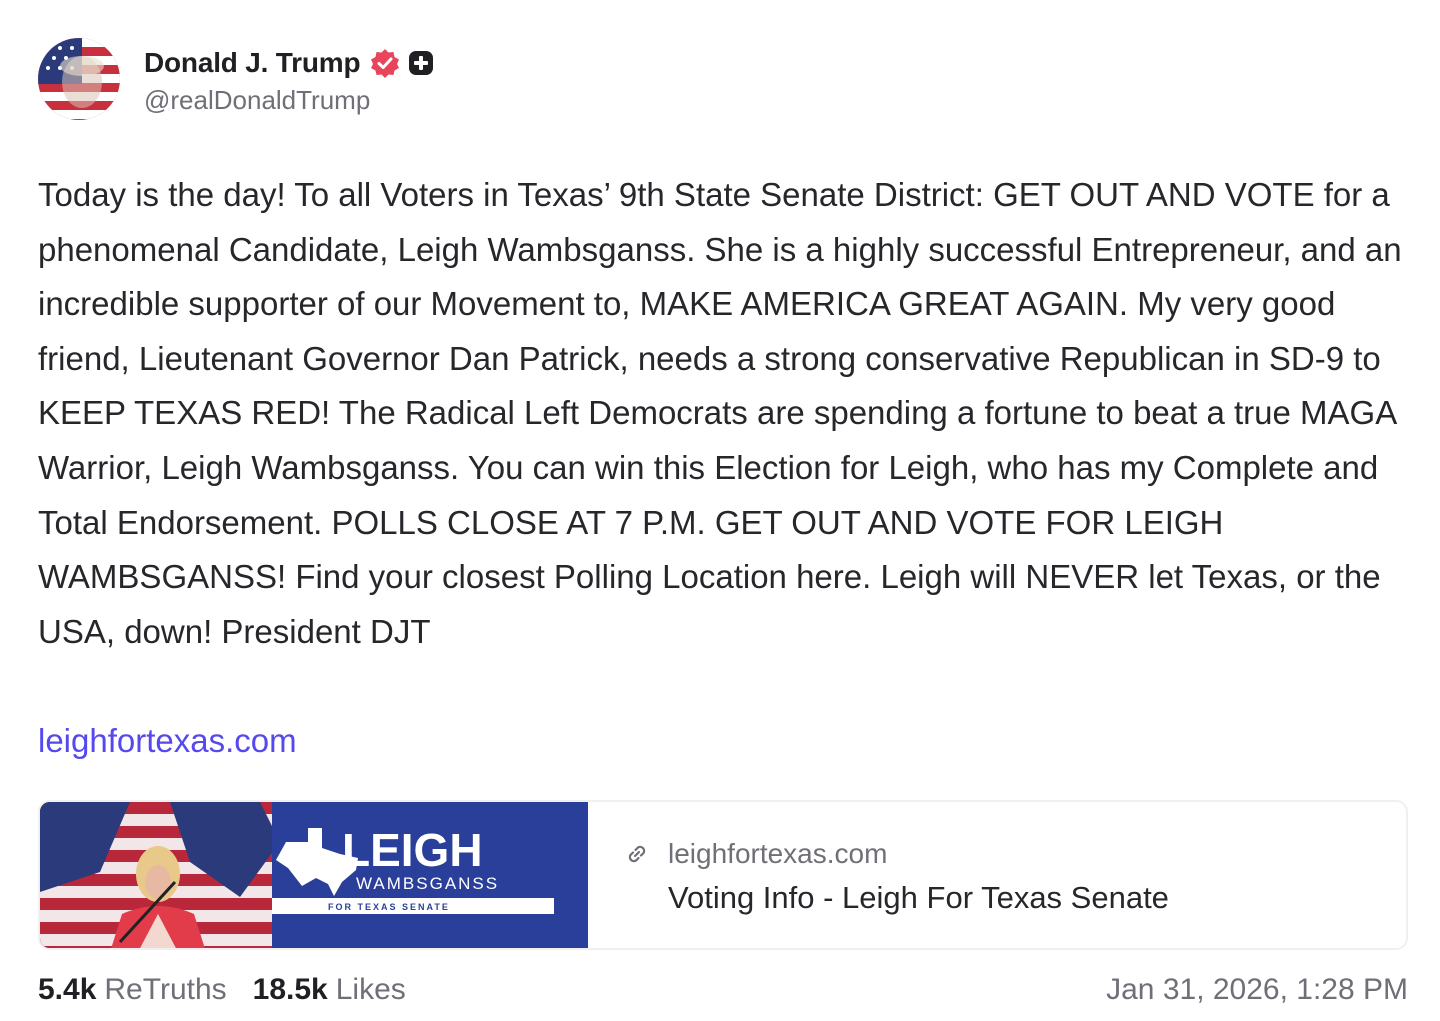 This screenshot has height=1021, width=1440. I want to click on likes-count: 18.5k, so click(290, 989).